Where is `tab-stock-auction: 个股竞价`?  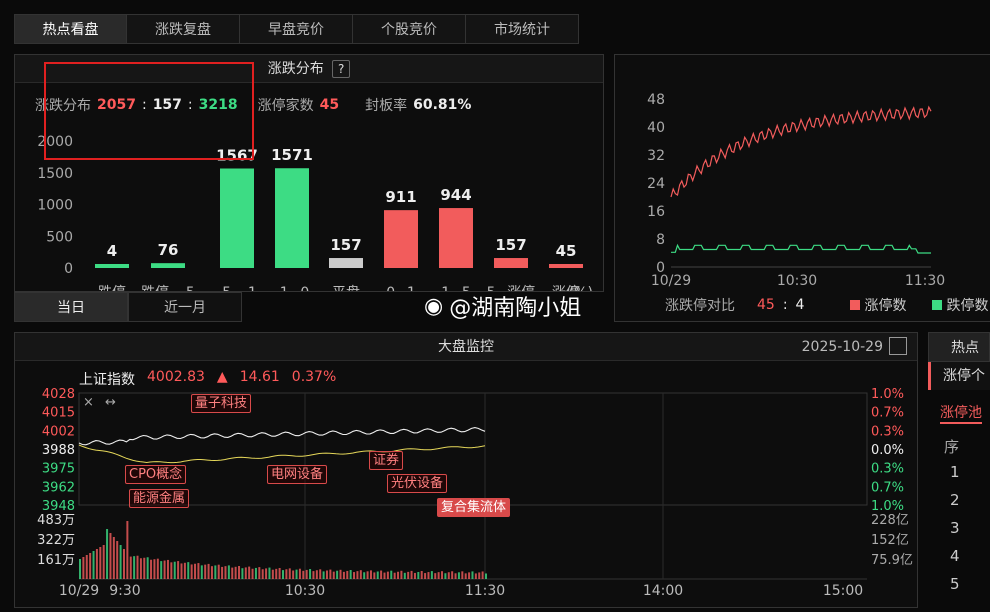
tab-stock-auction: 个股竞价 is located at coordinates (409, 29).